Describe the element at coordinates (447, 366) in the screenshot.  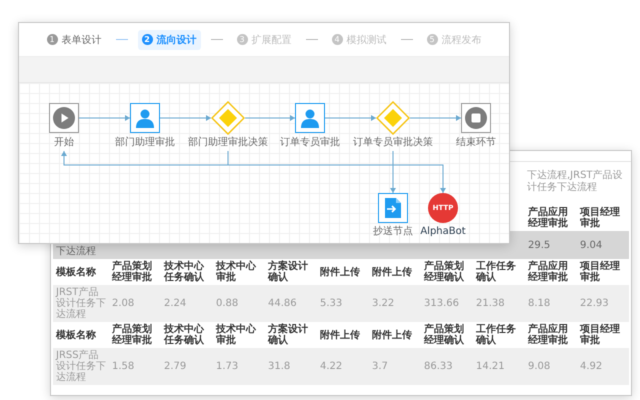
I see `table-cell: 86.33` at that location.